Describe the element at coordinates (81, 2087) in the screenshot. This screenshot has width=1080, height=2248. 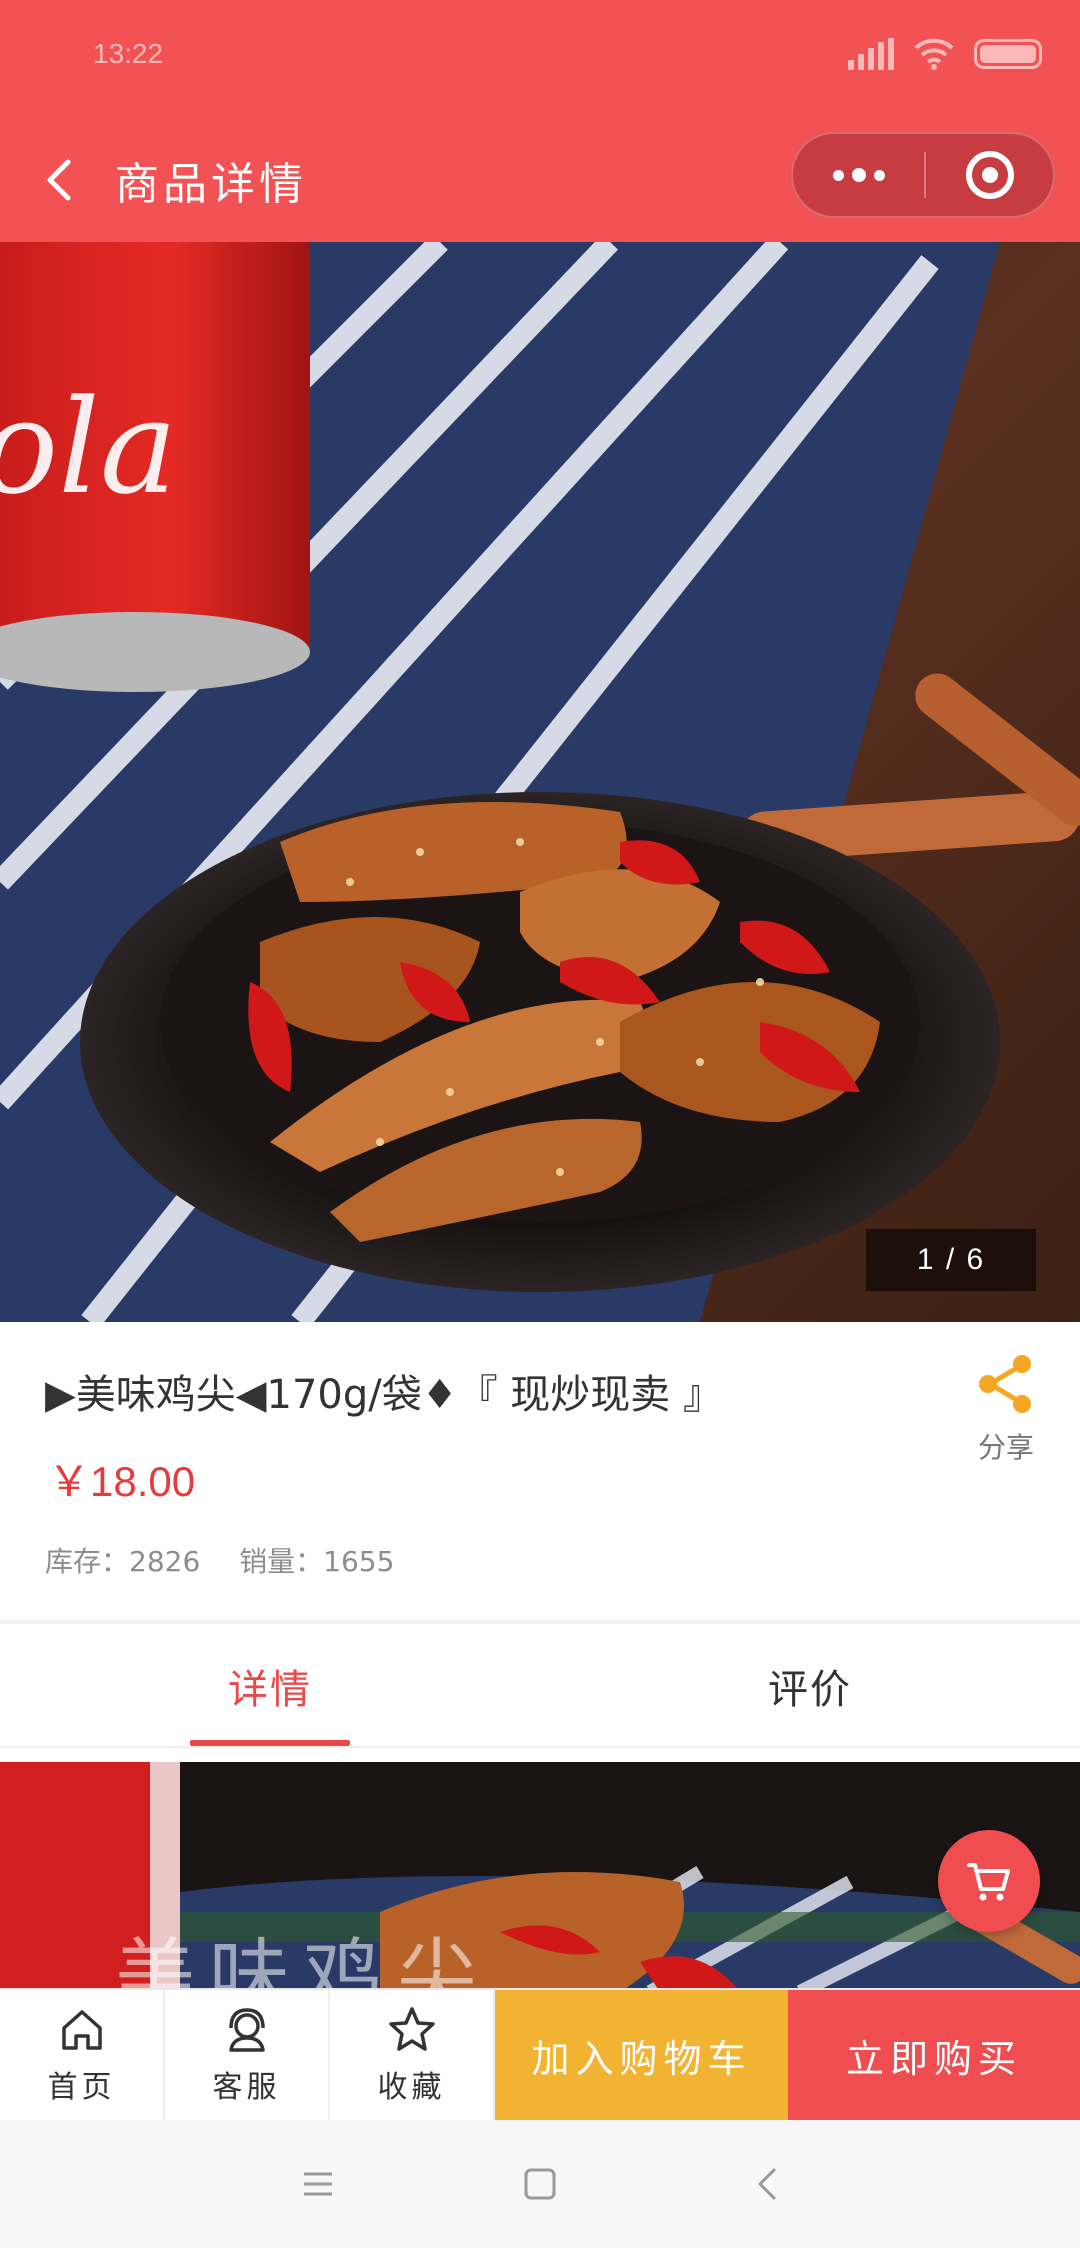
I see `home-label: 首页` at that location.